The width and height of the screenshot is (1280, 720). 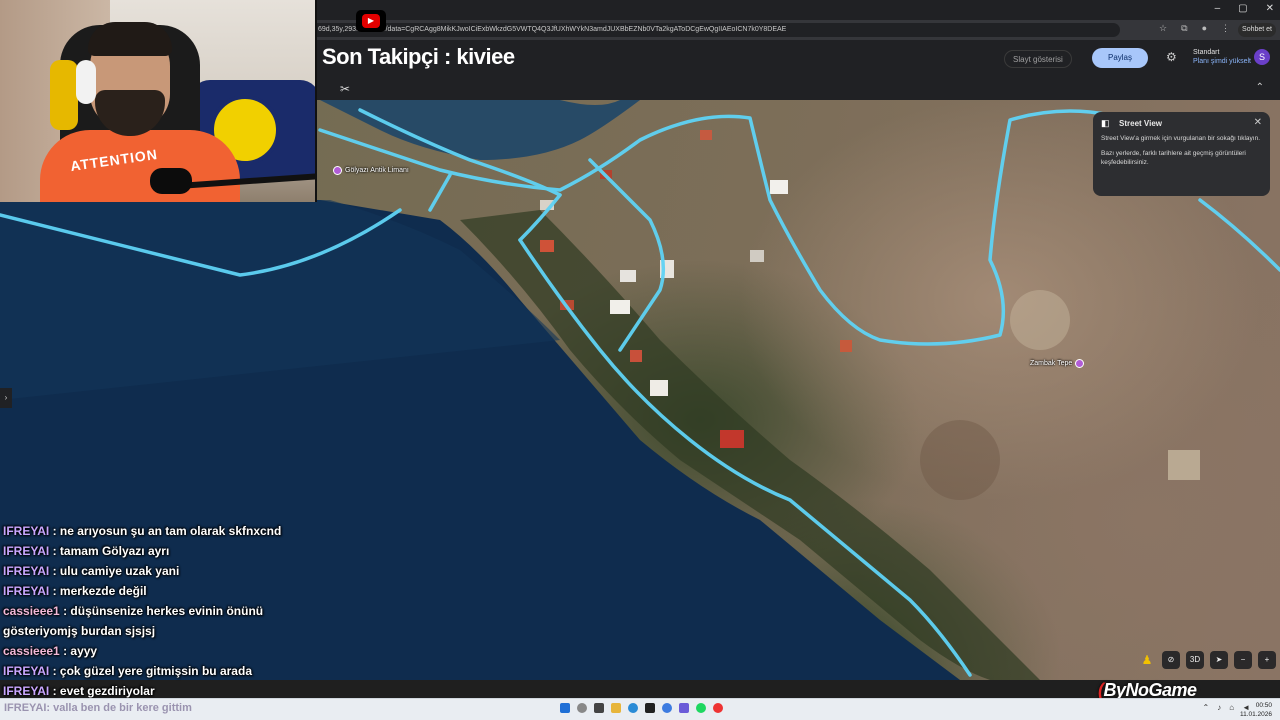 What do you see at coordinates (99, 591) in the screenshot?
I see `chat-text: : merkezde değil` at bounding box center [99, 591].